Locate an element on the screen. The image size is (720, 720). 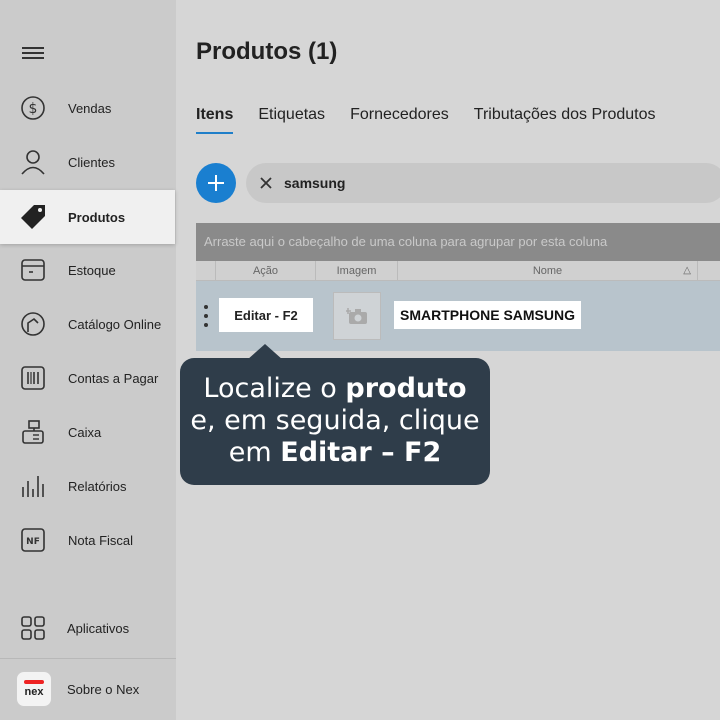
sidebar-divider is located at coordinates (88, 658).